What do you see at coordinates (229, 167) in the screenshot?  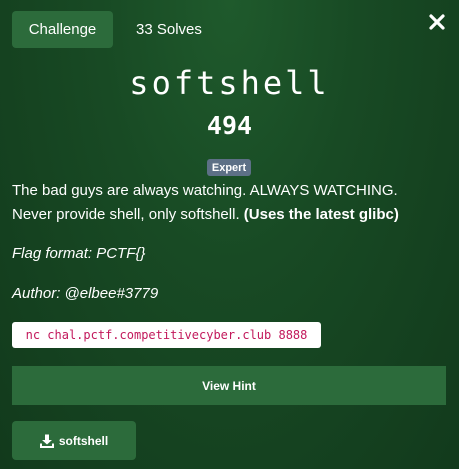 I see `difficulty-badge: Expert` at bounding box center [229, 167].